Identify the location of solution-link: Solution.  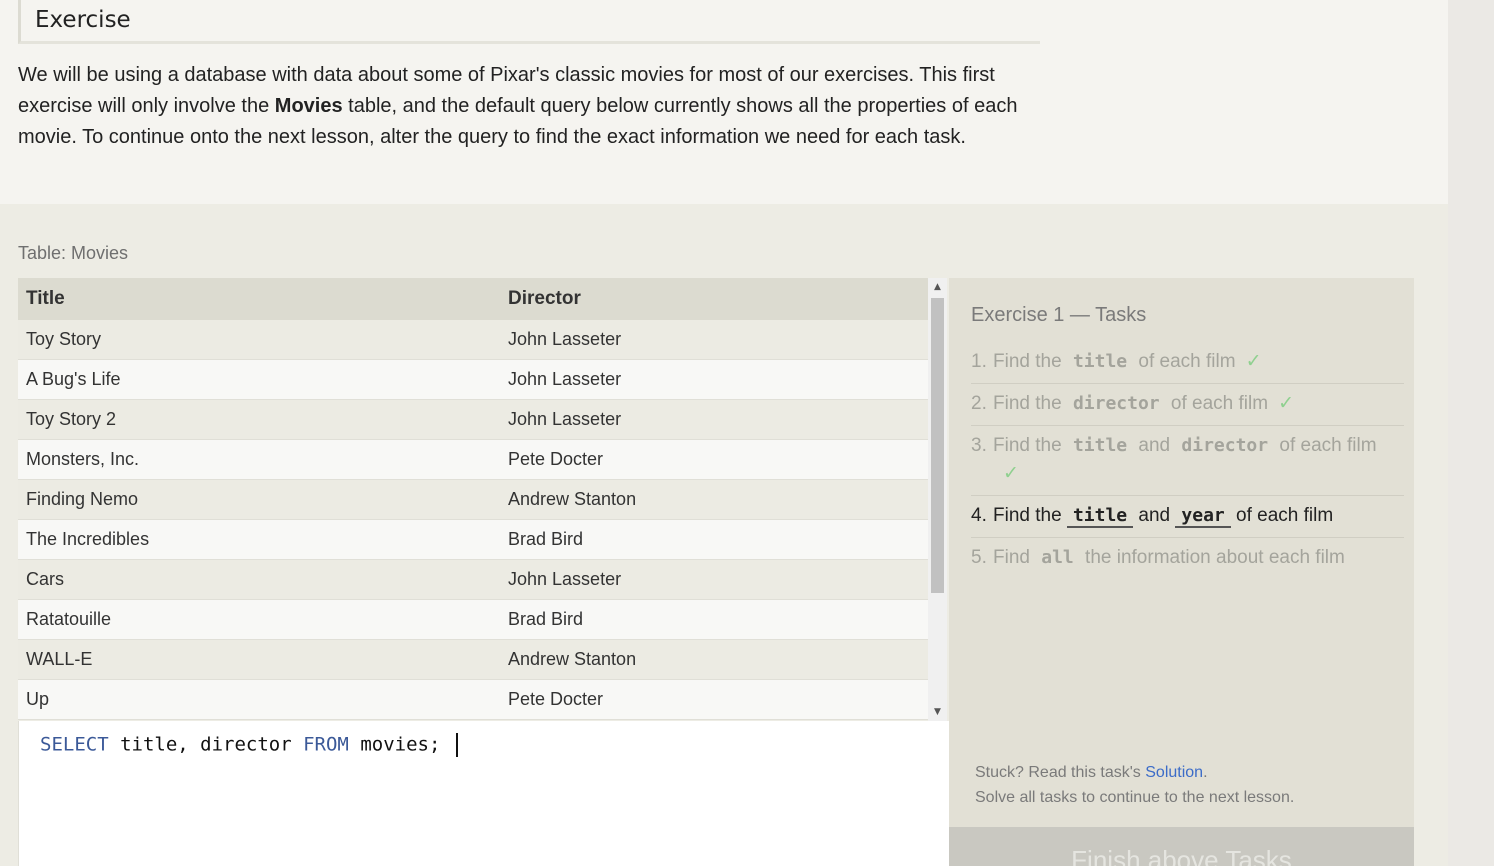
(1174, 772).